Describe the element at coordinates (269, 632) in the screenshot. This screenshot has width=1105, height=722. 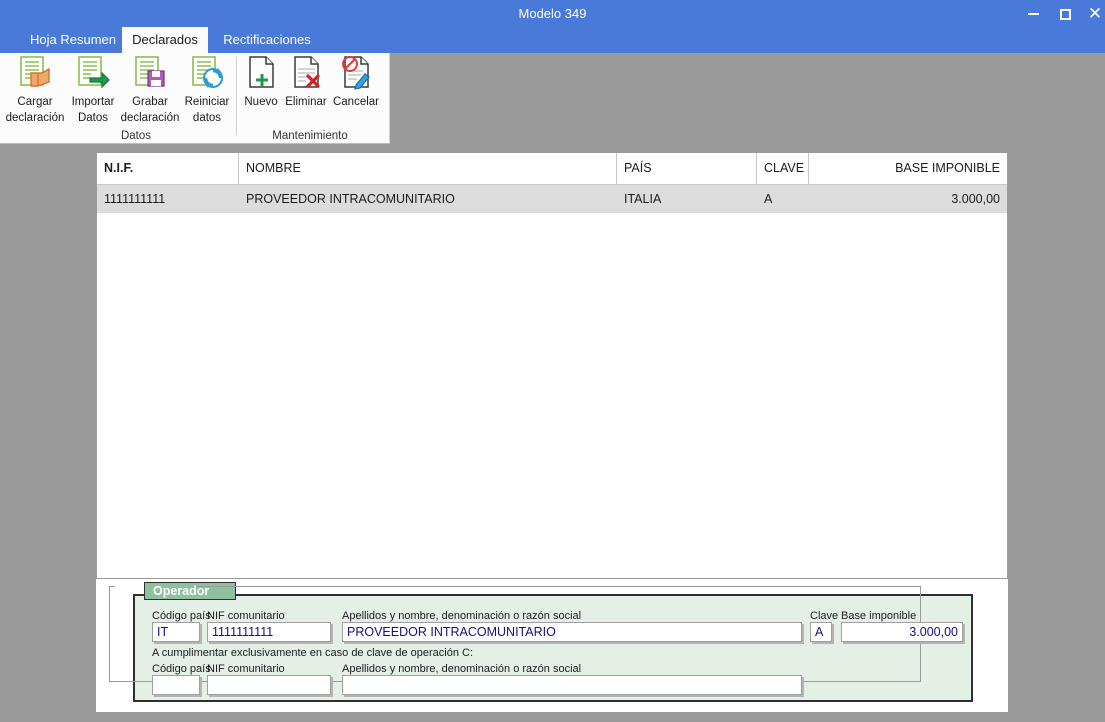
I see `input-nif-comunitario-1: 1111111111` at that location.